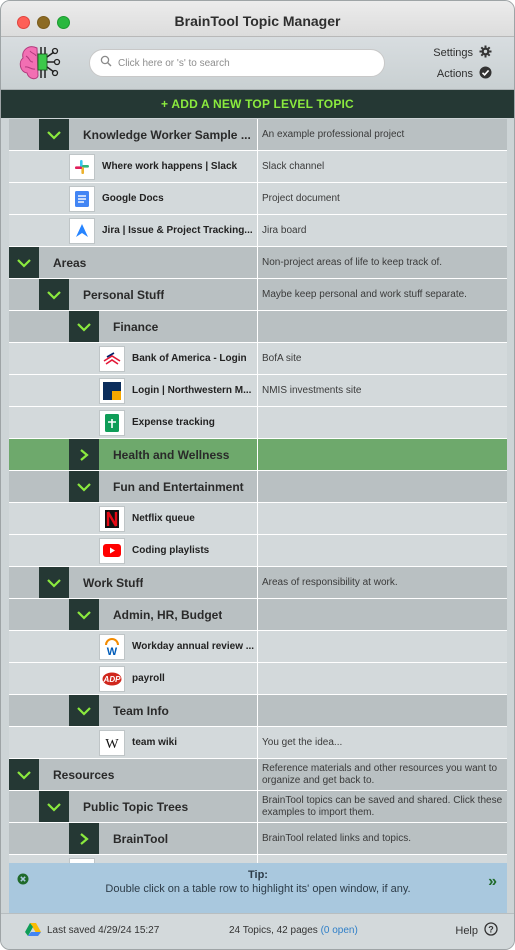 This screenshot has height=950, width=515. I want to click on link-label: Coding playlists, so click(170, 550).